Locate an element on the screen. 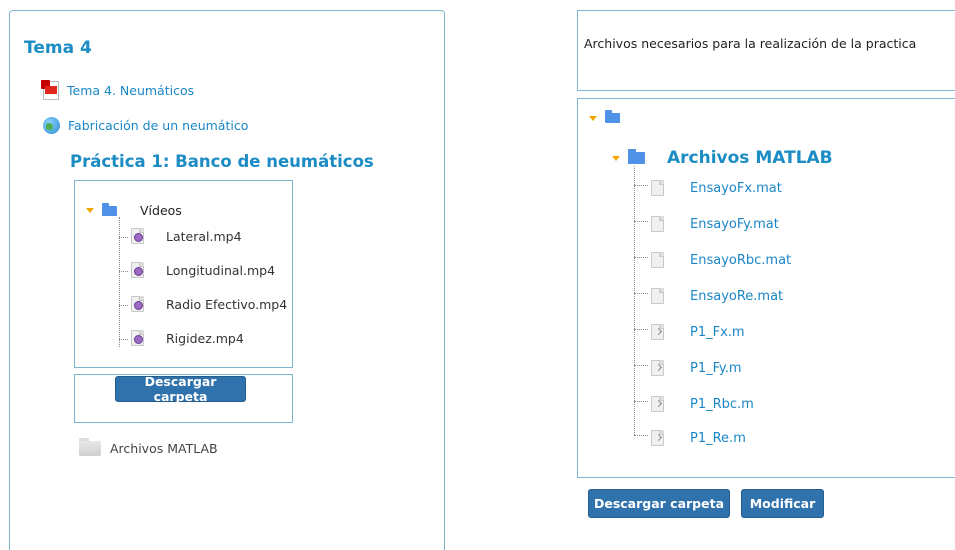 This screenshot has height=550, width=955. file-node: EnsayoFy.mat is located at coordinates (715, 224).